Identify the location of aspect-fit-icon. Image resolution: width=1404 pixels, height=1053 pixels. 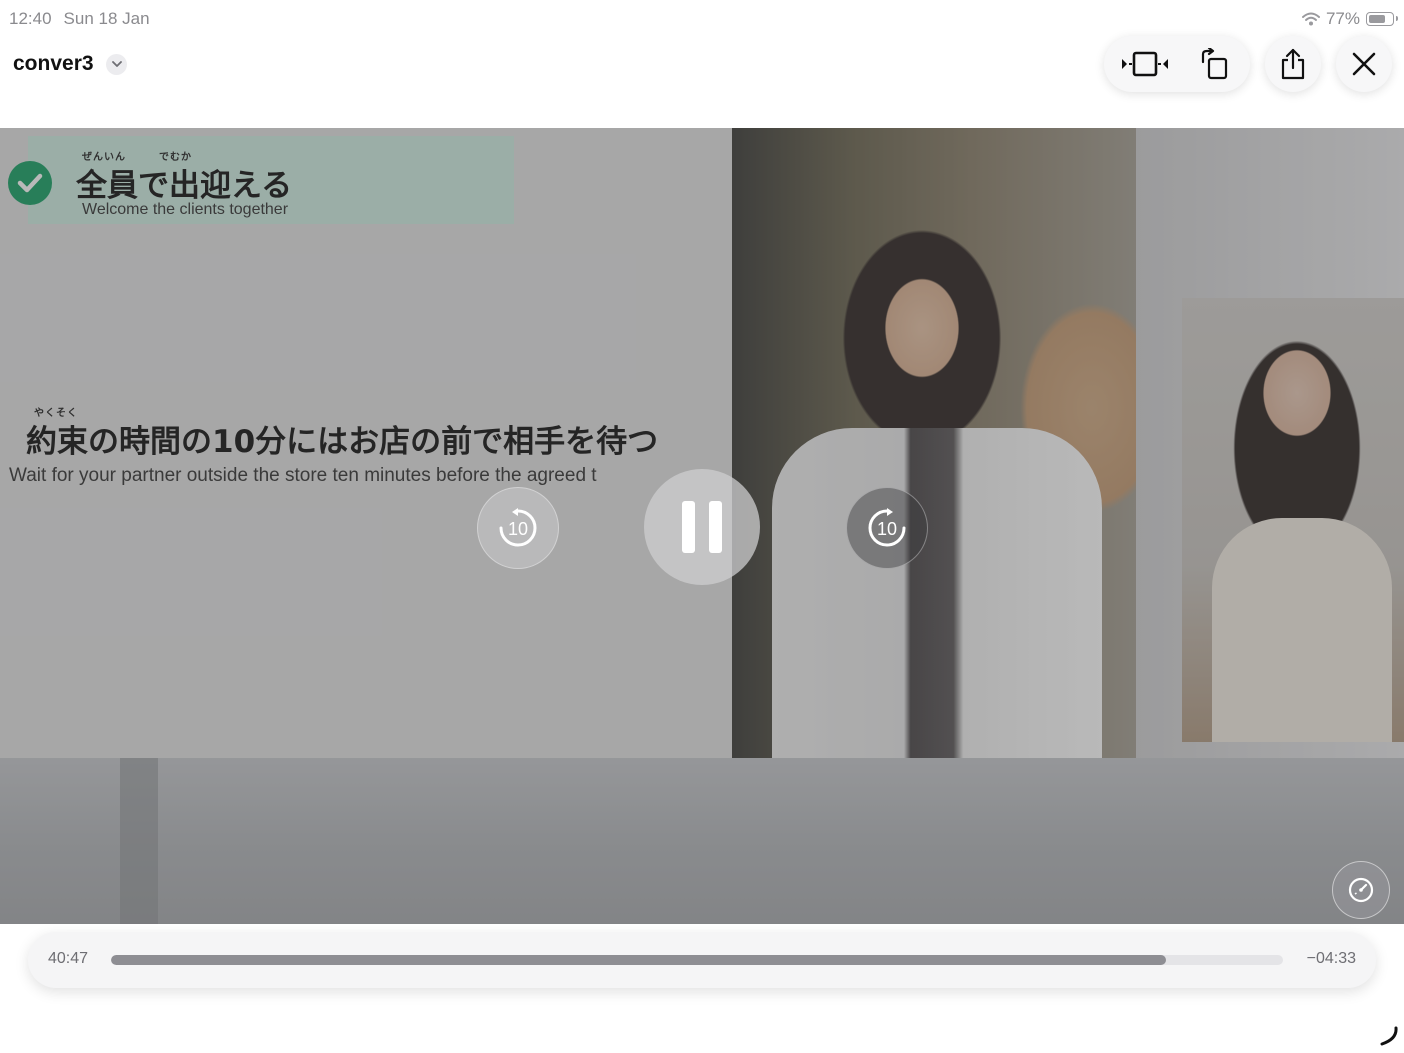
(1144, 64).